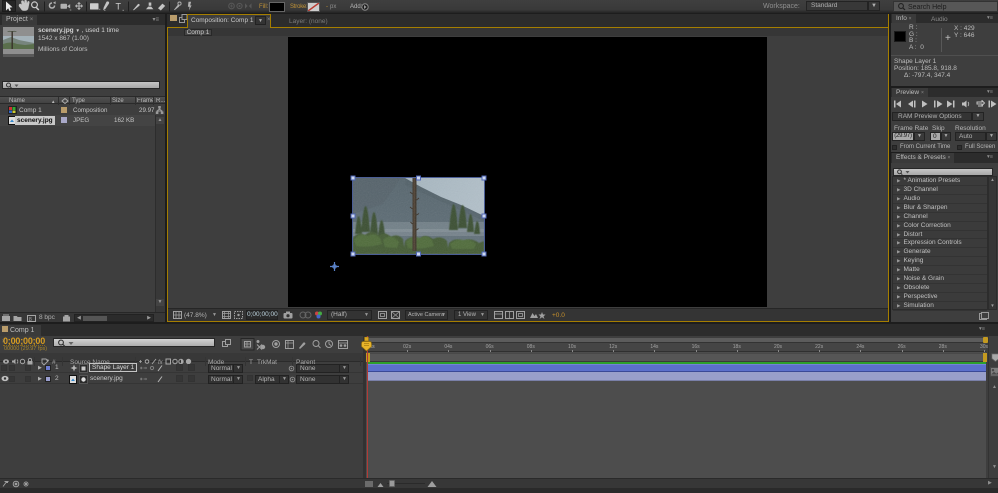 The height and width of the screenshot is (493, 998). I want to click on svg-text: 8, so click(30, 319).